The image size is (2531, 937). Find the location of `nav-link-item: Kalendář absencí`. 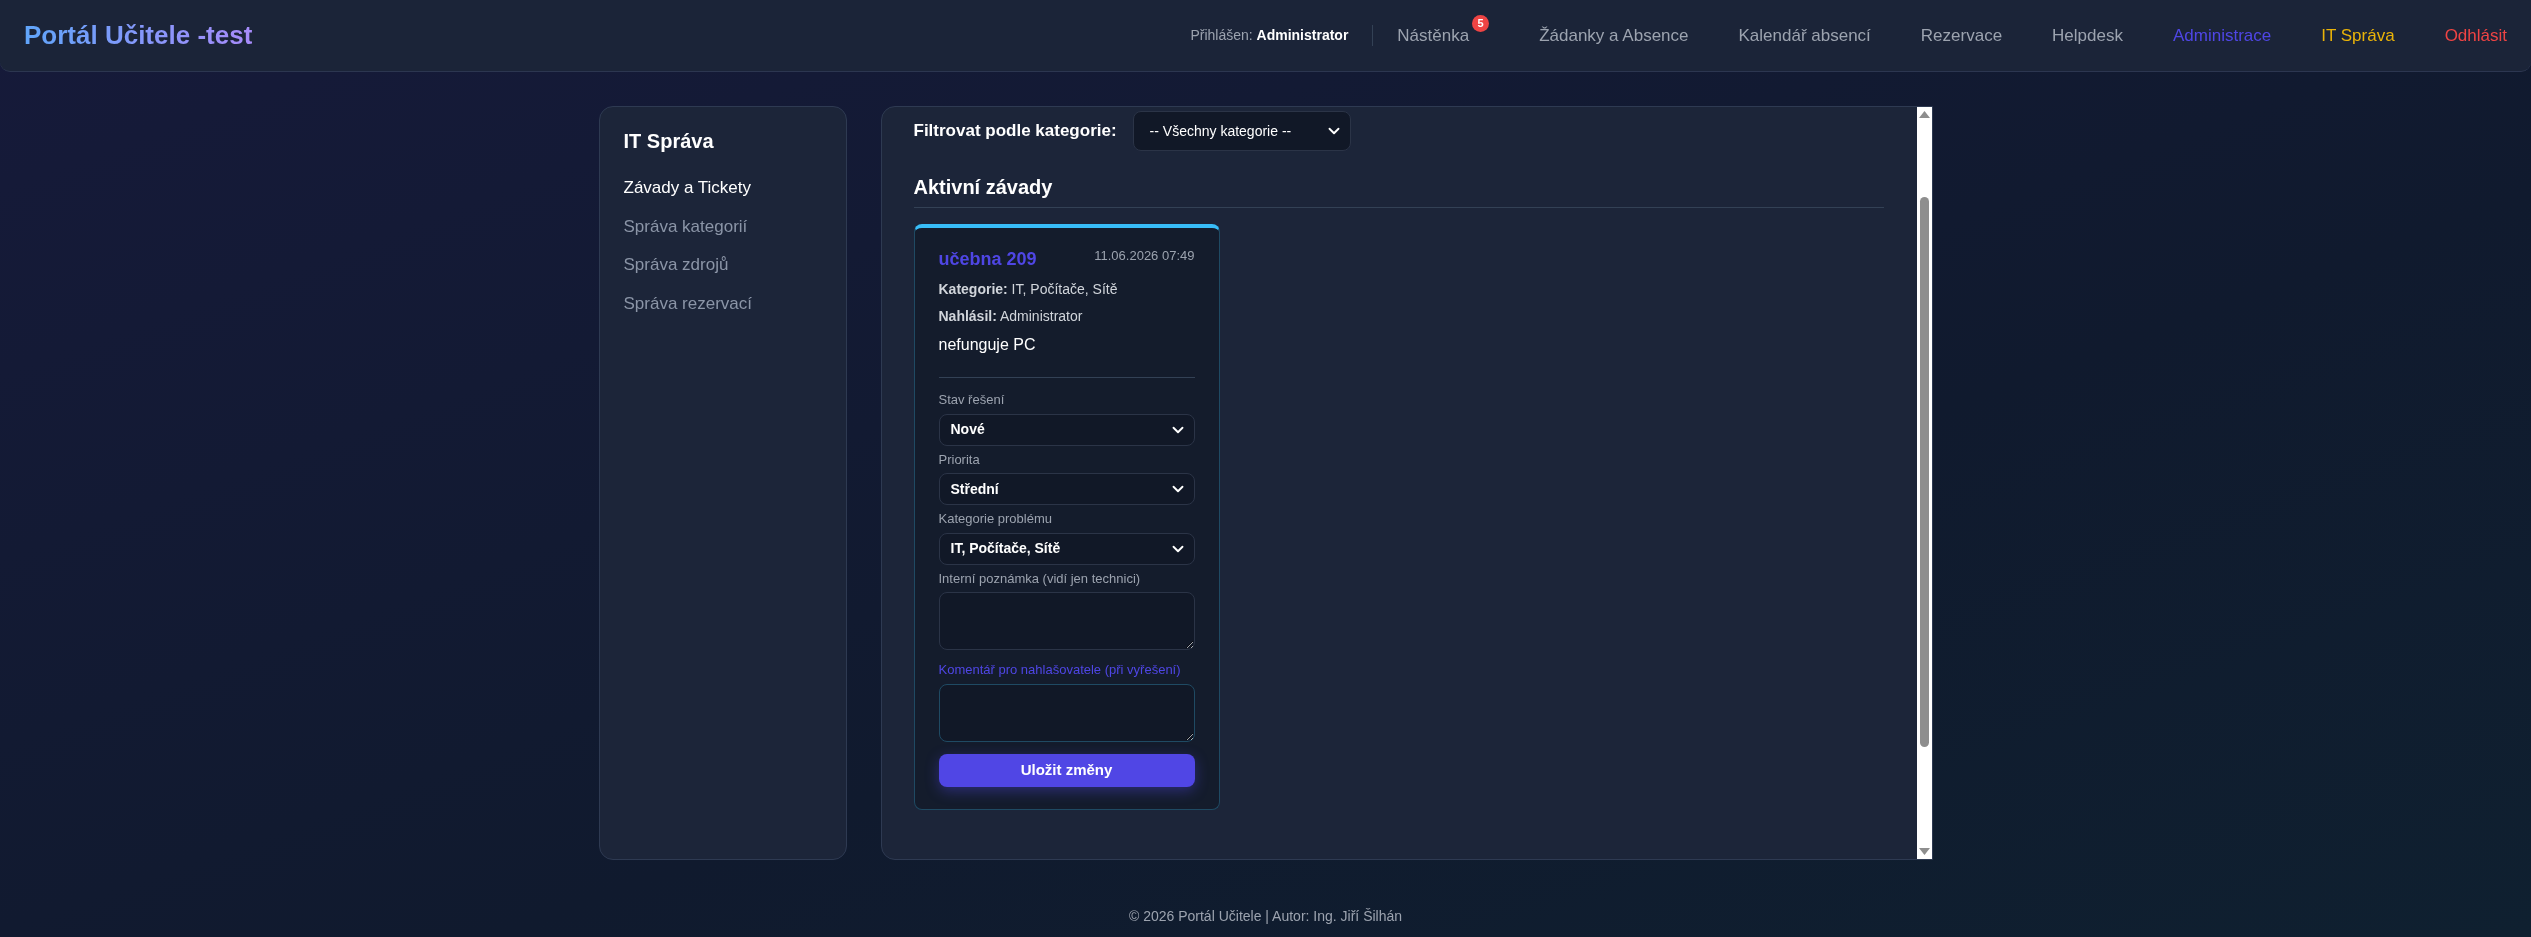

nav-link-item: Kalendář absencí is located at coordinates (1804, 35).